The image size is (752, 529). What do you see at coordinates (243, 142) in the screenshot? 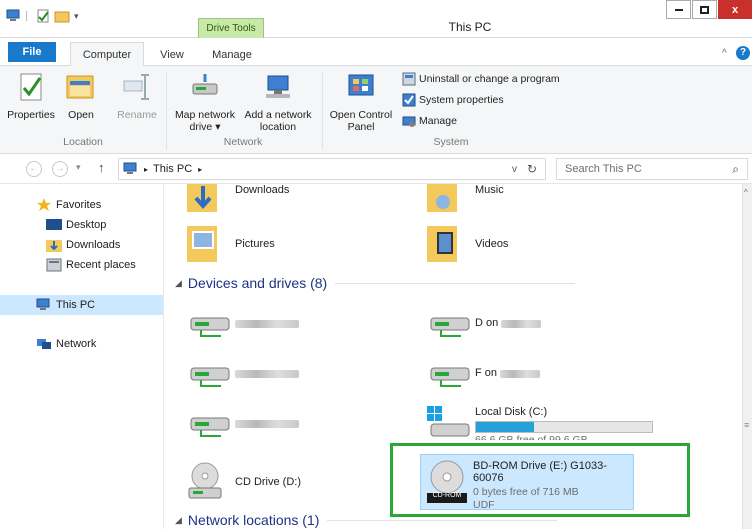
I see `network-group-label: Network` at bounding box center [243, 142].